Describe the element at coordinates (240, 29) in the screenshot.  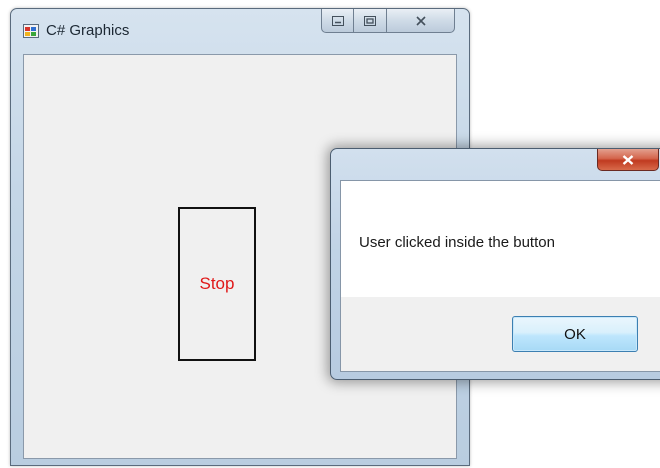
I see `main-title-bar: C# Graphics` at that location.